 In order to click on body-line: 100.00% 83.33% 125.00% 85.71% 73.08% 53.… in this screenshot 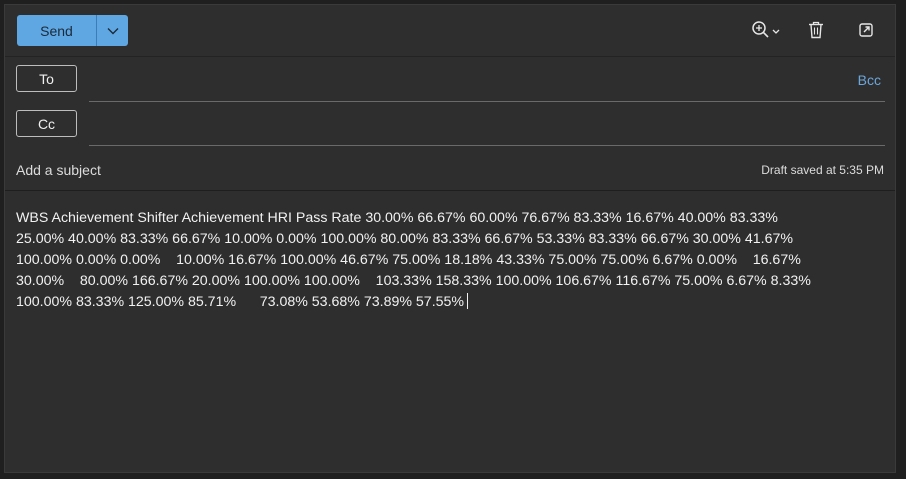, I will do `click(450, 302)`.